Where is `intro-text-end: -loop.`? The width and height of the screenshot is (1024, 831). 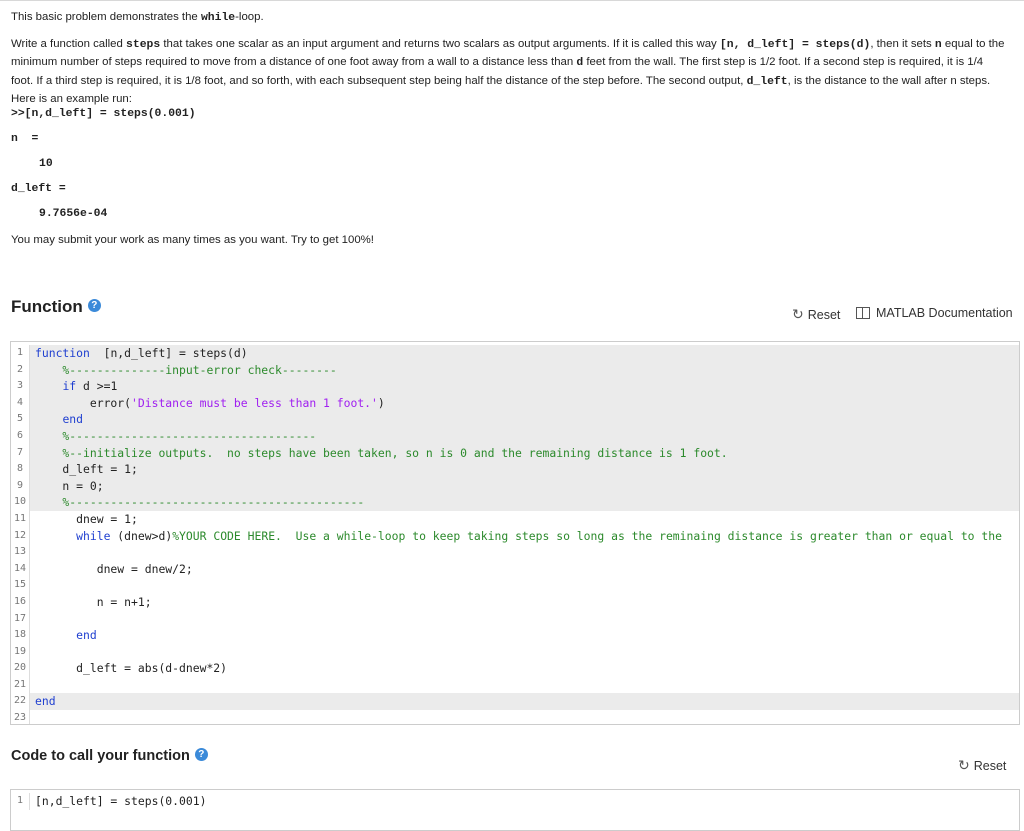
intro-text-end: -loop. is located at coordinates (249, 17).